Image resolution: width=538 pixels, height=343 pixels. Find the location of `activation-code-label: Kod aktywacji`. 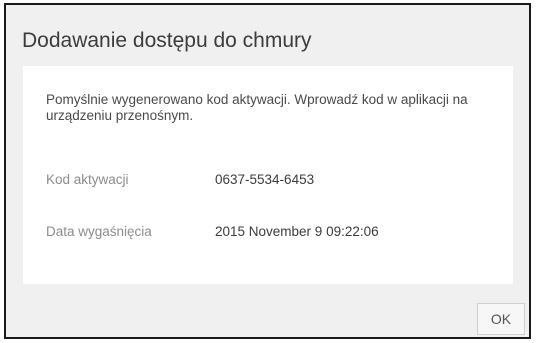

activation-code-label: Kod aktywacji is located at coordinates (87, 179).